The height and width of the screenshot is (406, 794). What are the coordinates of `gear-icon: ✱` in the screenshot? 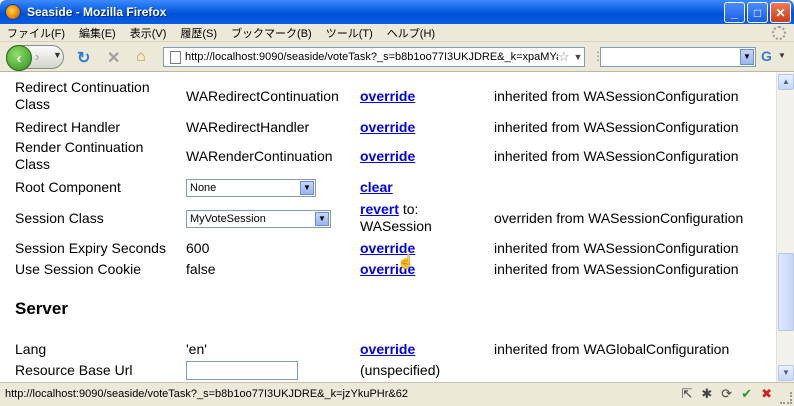 It's located at (706, 394).